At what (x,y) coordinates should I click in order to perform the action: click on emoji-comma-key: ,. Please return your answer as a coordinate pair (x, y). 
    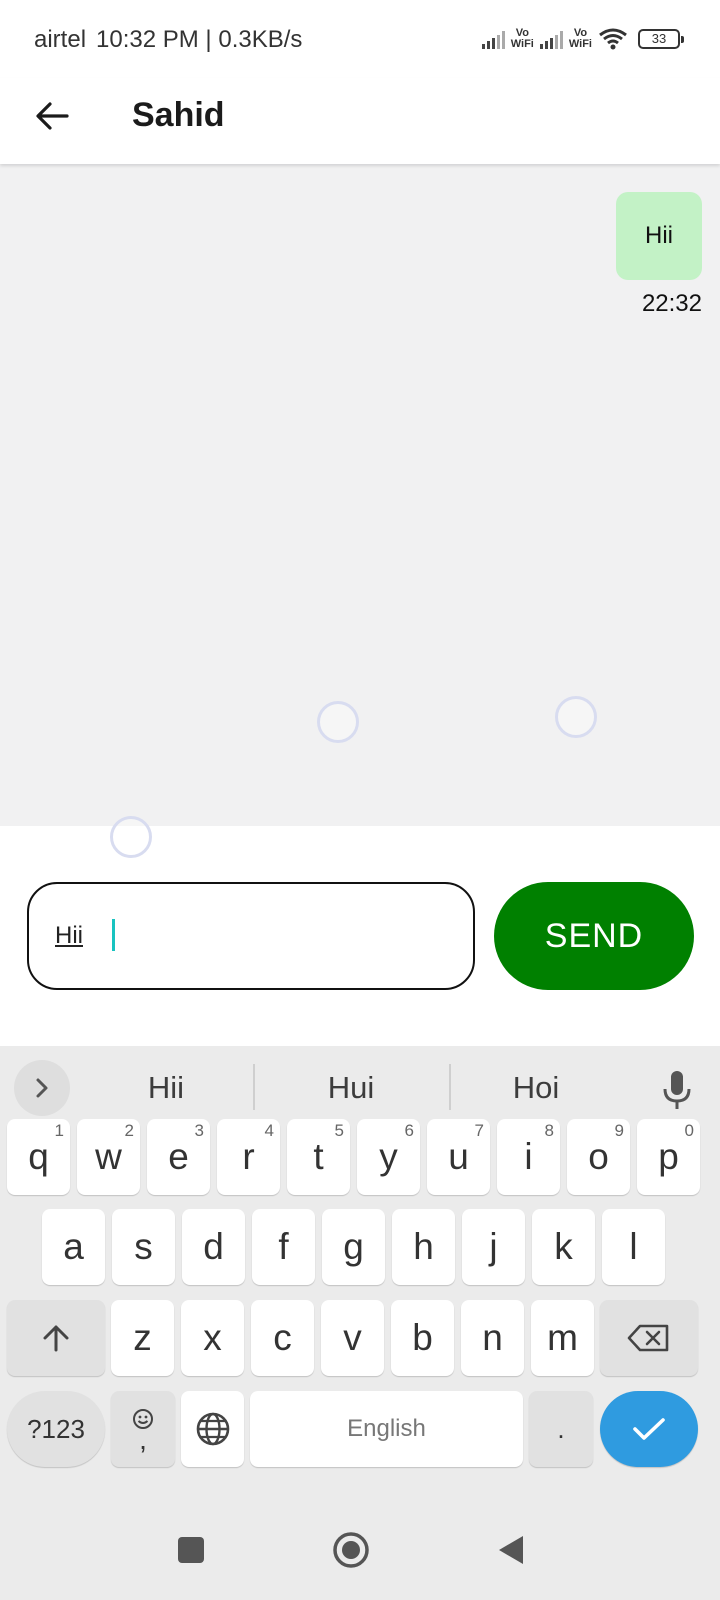
    Looking at the image, I should click on (143, 1429).